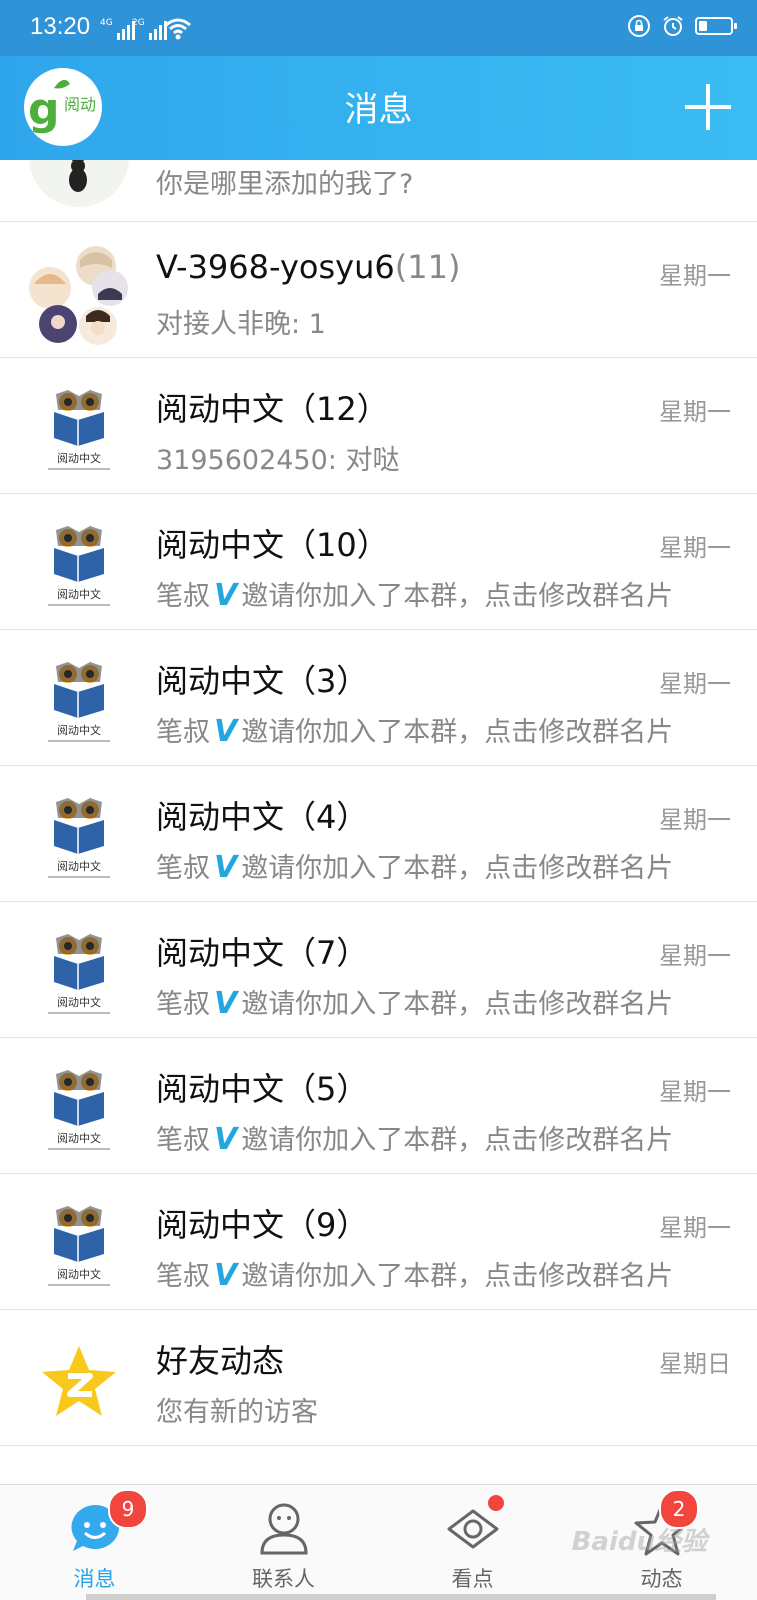 This screenshot has width=757, height=1600. I want to click on baidu-watermark: Baidu经验, so click(639, 1542).